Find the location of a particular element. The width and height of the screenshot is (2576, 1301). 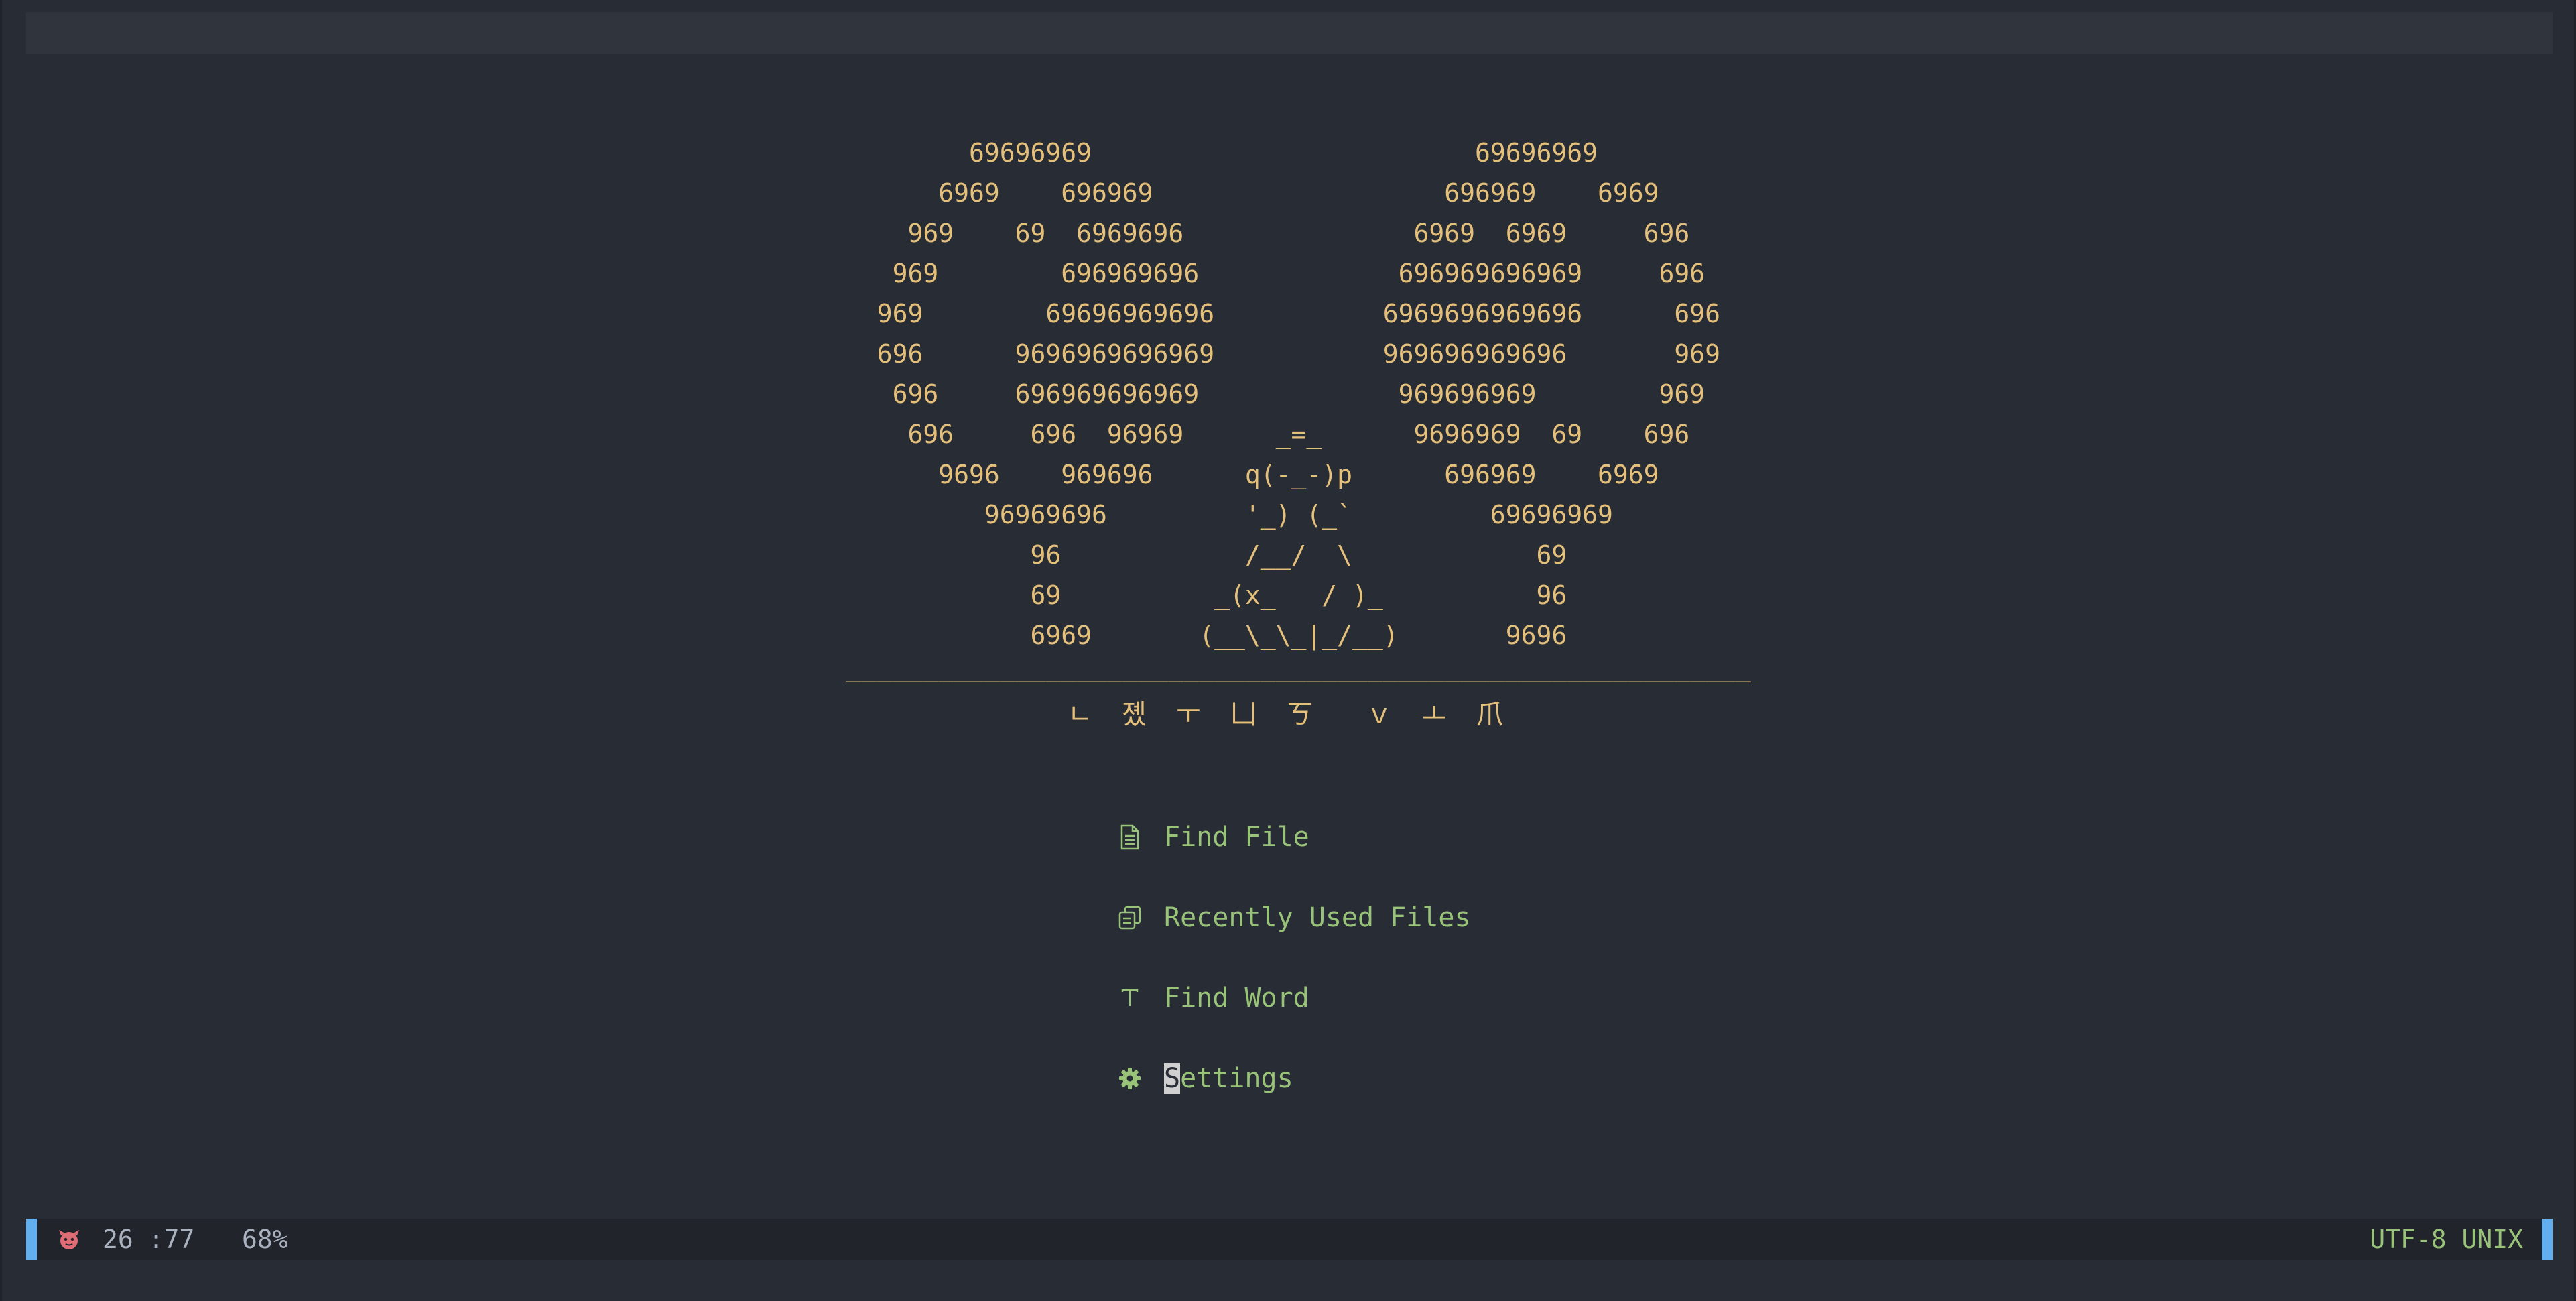

settings-button: Settings is located at coordinates (1204, 1078).